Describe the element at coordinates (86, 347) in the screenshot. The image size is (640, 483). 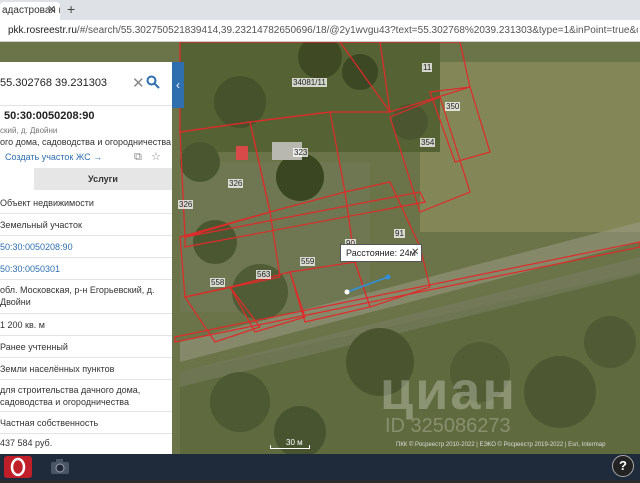
I see `info-row: Ранее учтенный` at that location.